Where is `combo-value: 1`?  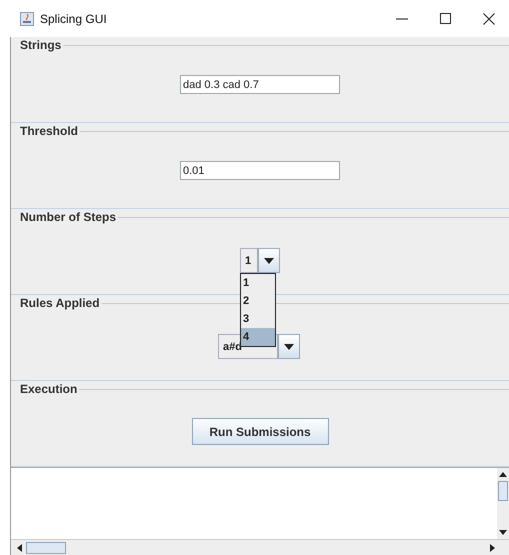
combo-value: 1 is located at coordinates (249, 260).